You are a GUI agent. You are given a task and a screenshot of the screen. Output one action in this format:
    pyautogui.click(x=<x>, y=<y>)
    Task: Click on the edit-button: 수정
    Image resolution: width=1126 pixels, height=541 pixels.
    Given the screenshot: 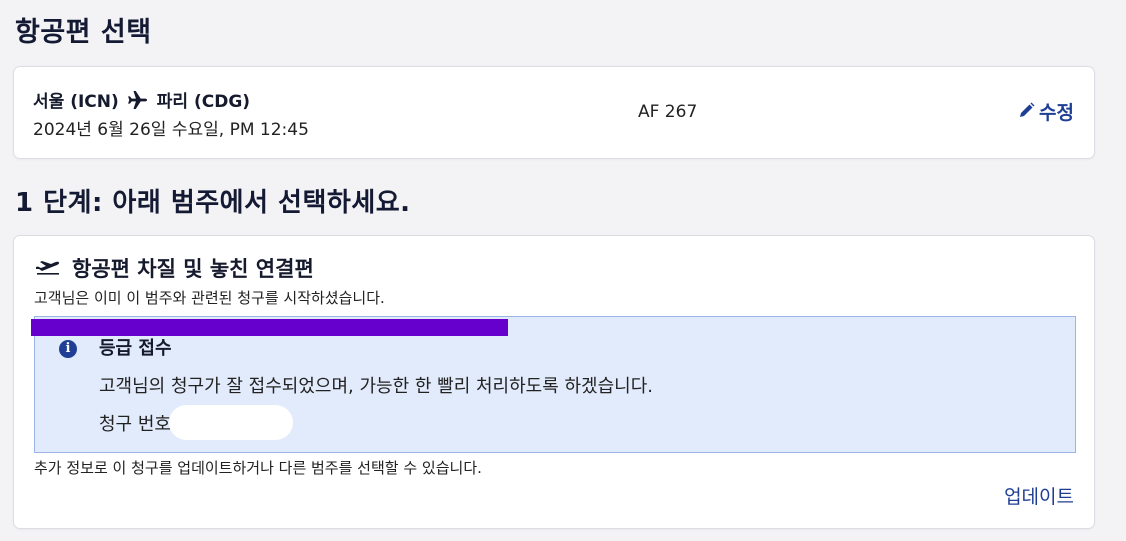 What is the action you would take?
    pyautogui.click(x=1046, y=111)
    